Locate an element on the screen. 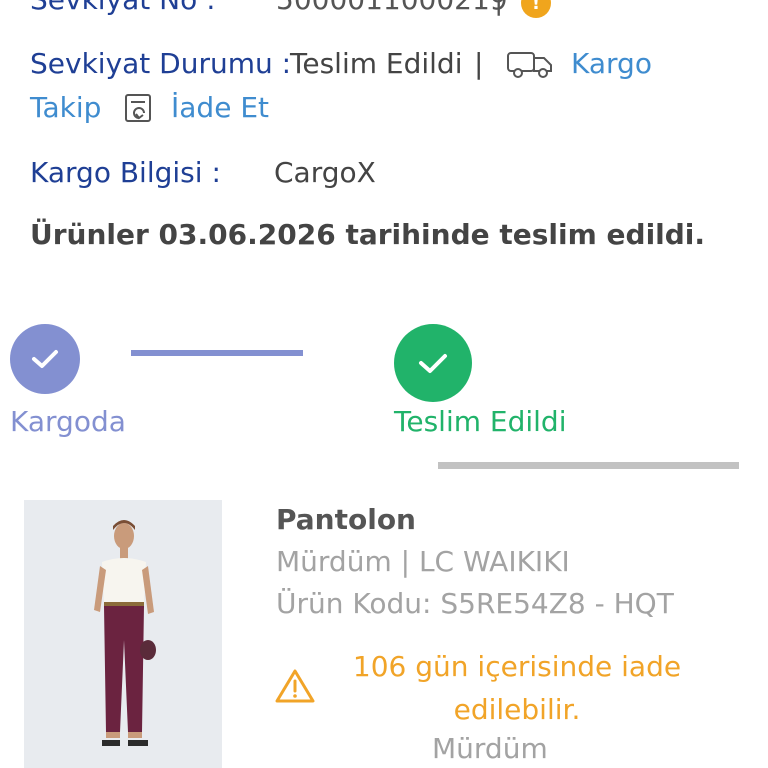 This screenshot has height=768, width=768. progress-line is located at coordinates (217, 353).